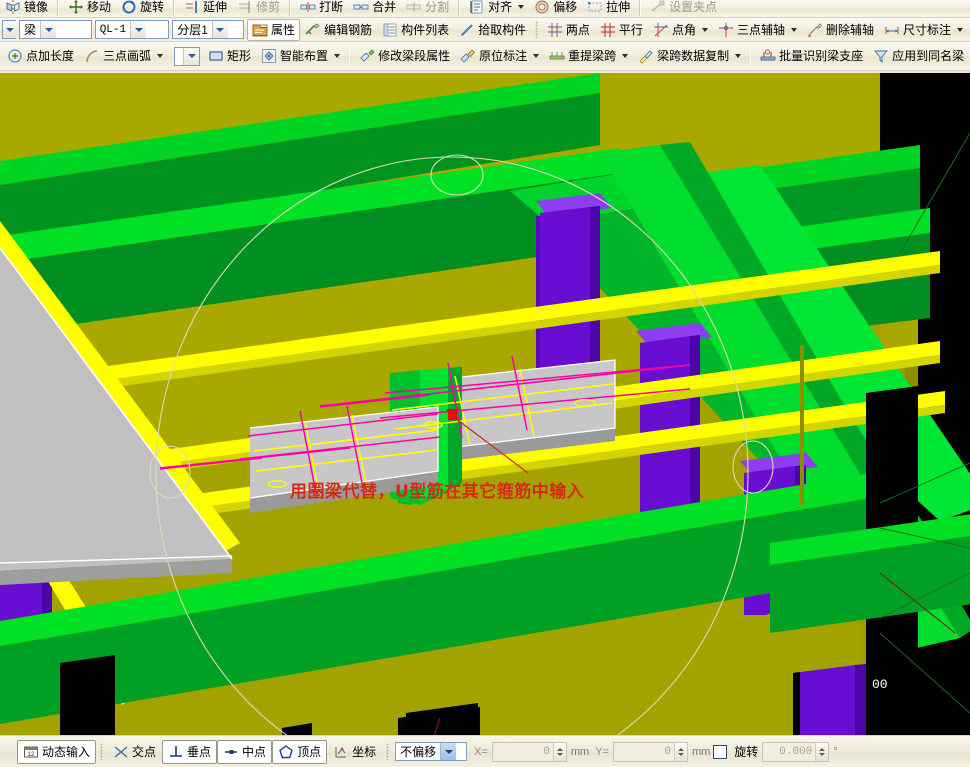 The image size is (970, 767). I want to click on offset-icon, so click(542, 7).